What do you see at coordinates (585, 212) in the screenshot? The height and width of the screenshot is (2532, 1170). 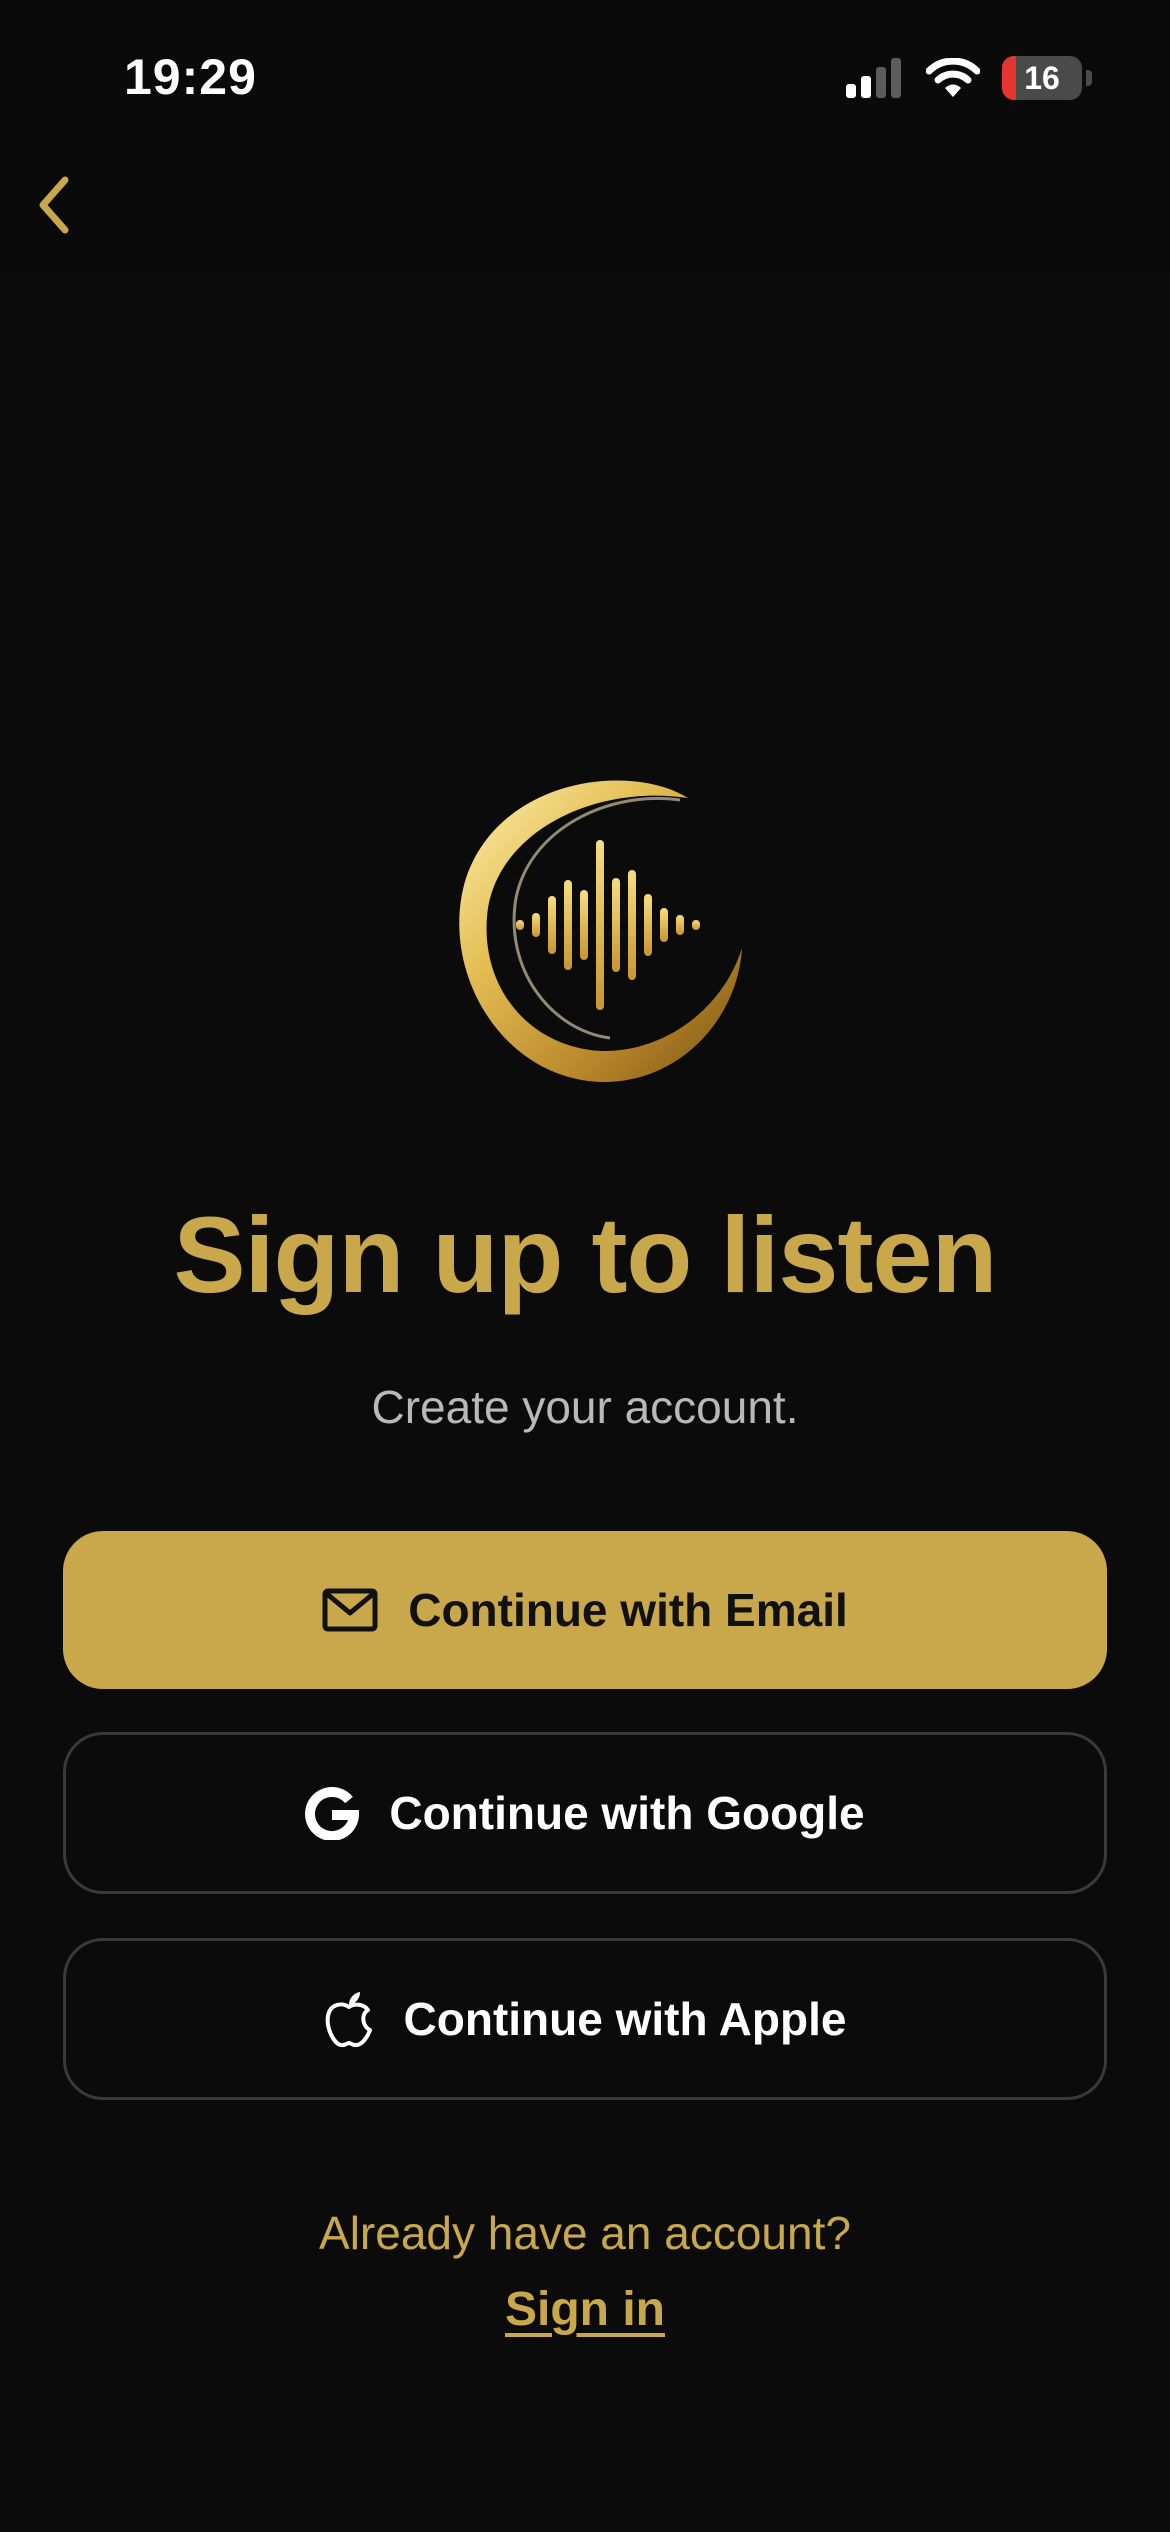 I see `nav-bar` at bounding box center [585, 212].